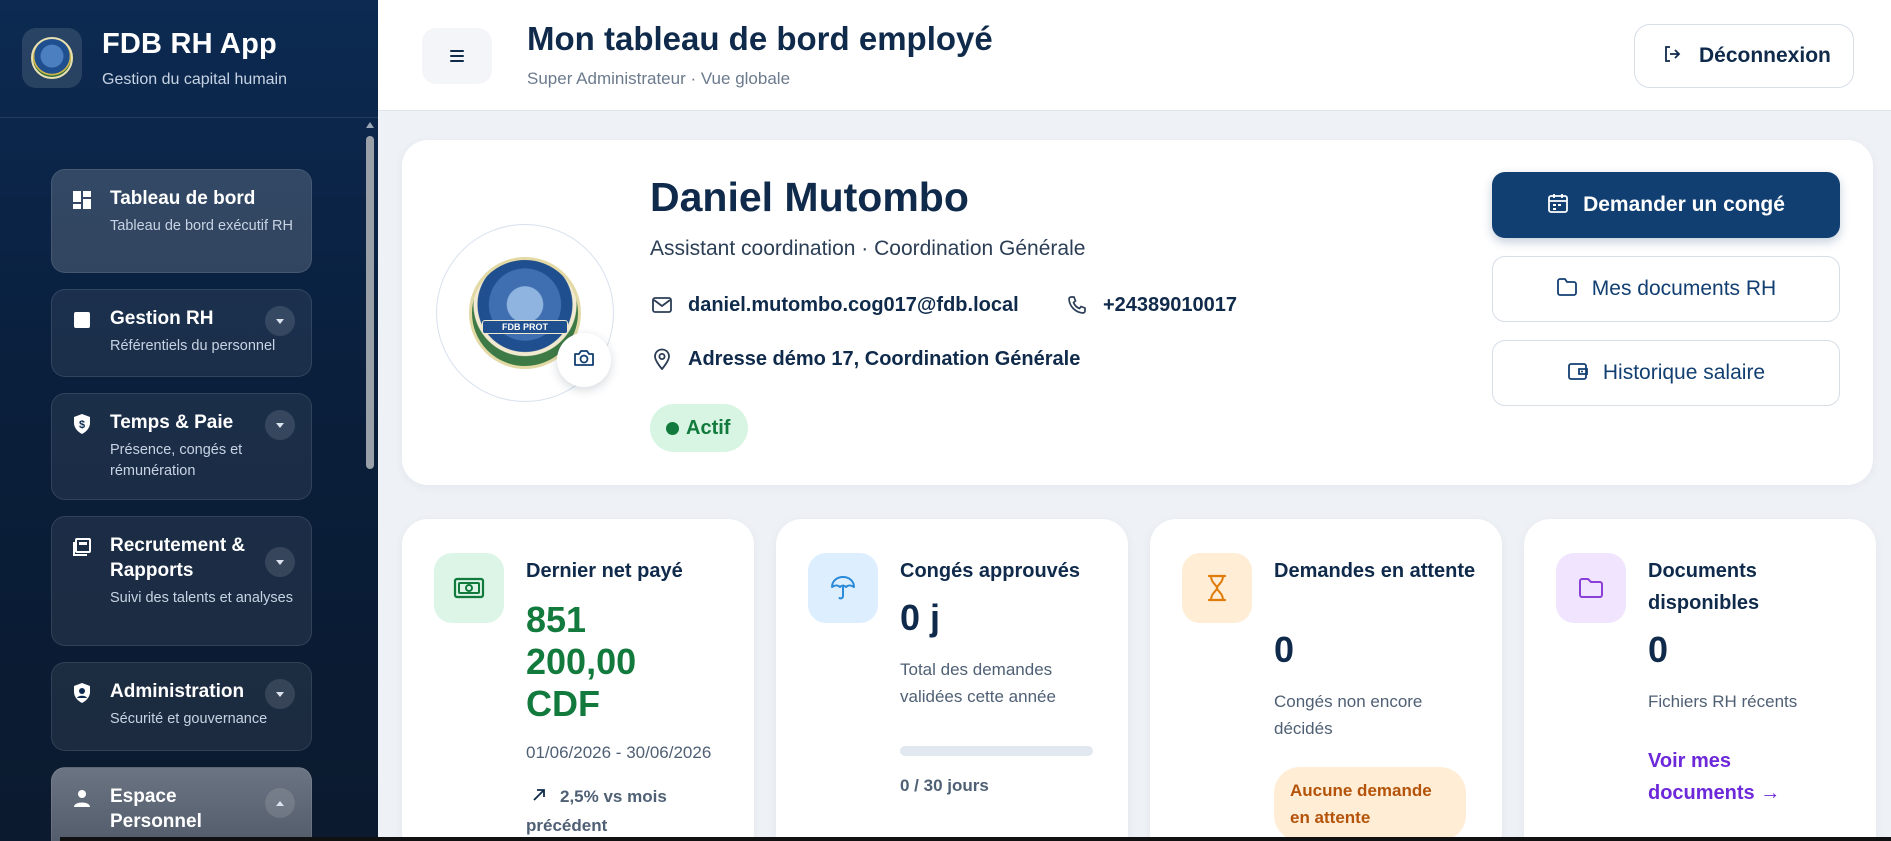  What do you see at coordinates (370, 125) in the screenshot?
I see `scroll-up-arrow-icon` at bounding box center [370, 125].